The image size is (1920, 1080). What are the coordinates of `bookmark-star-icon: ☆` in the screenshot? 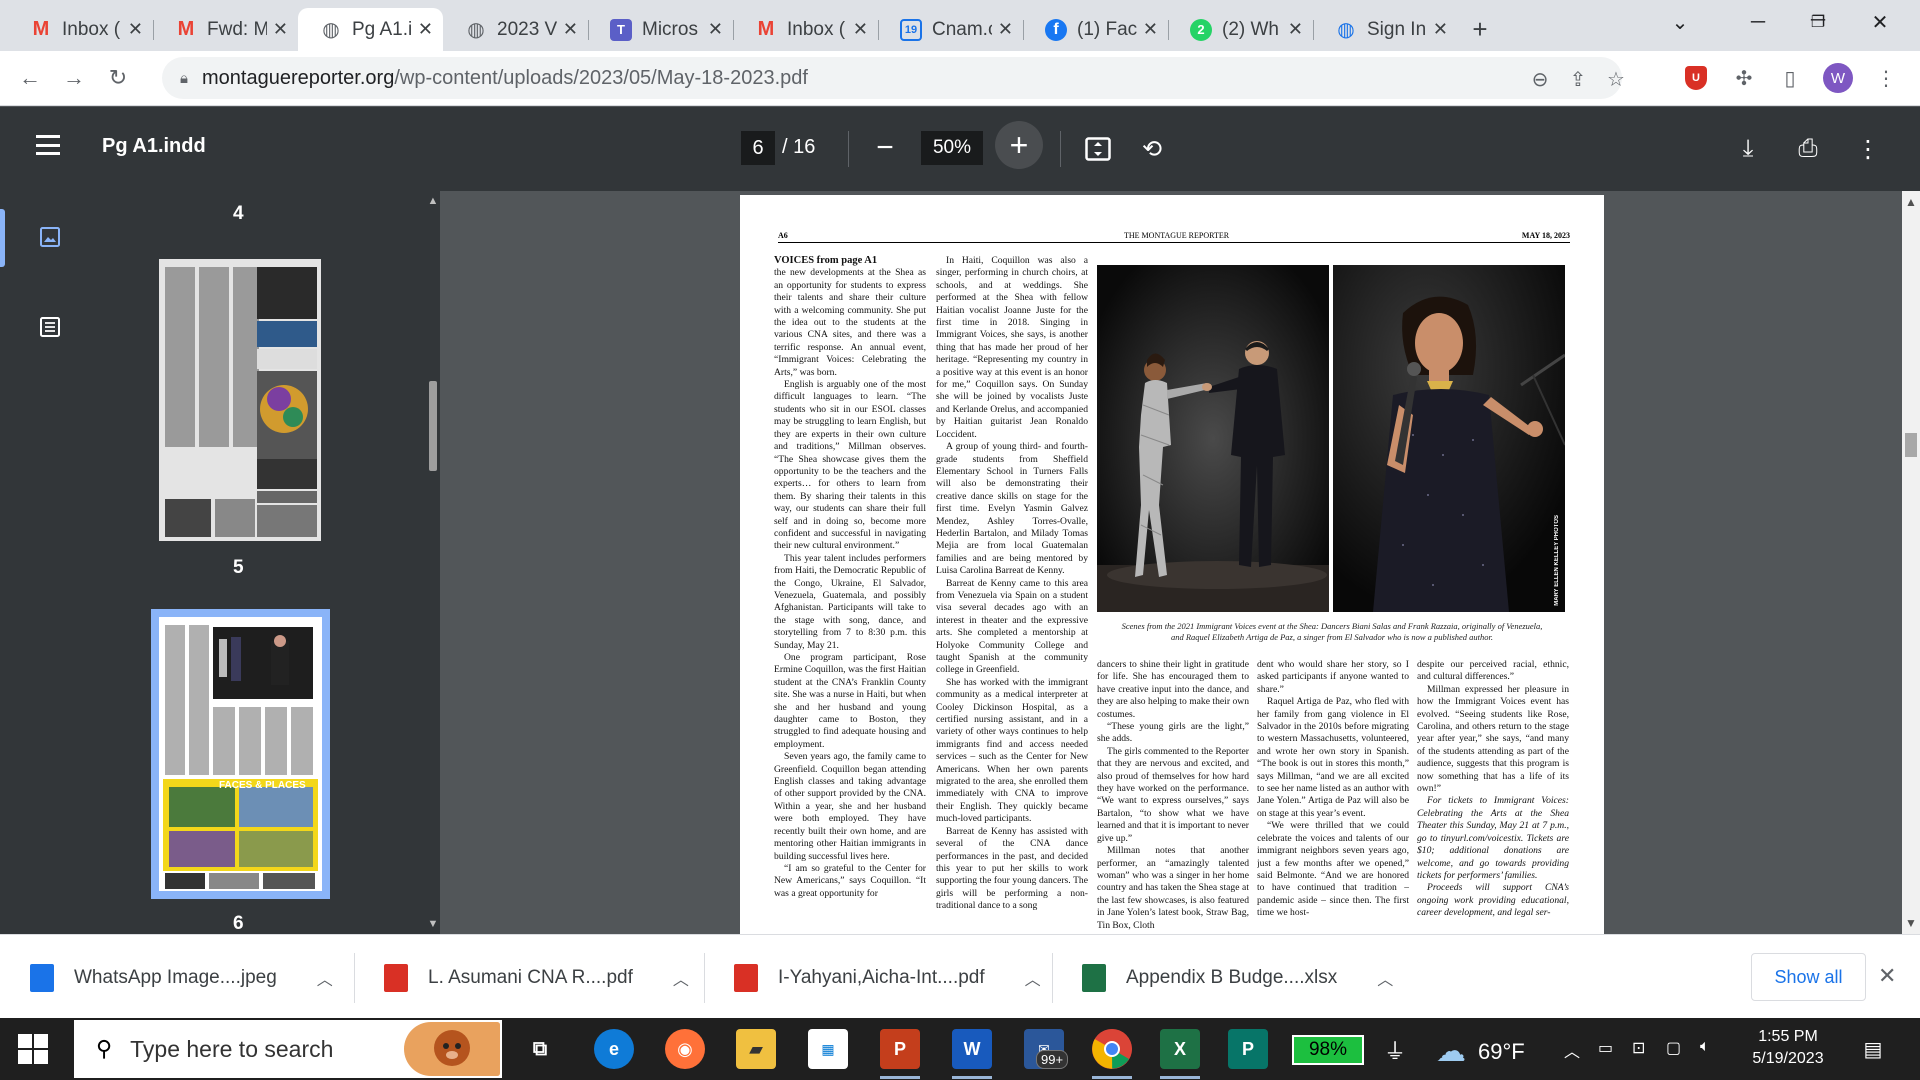 It's located at (1616, 79).